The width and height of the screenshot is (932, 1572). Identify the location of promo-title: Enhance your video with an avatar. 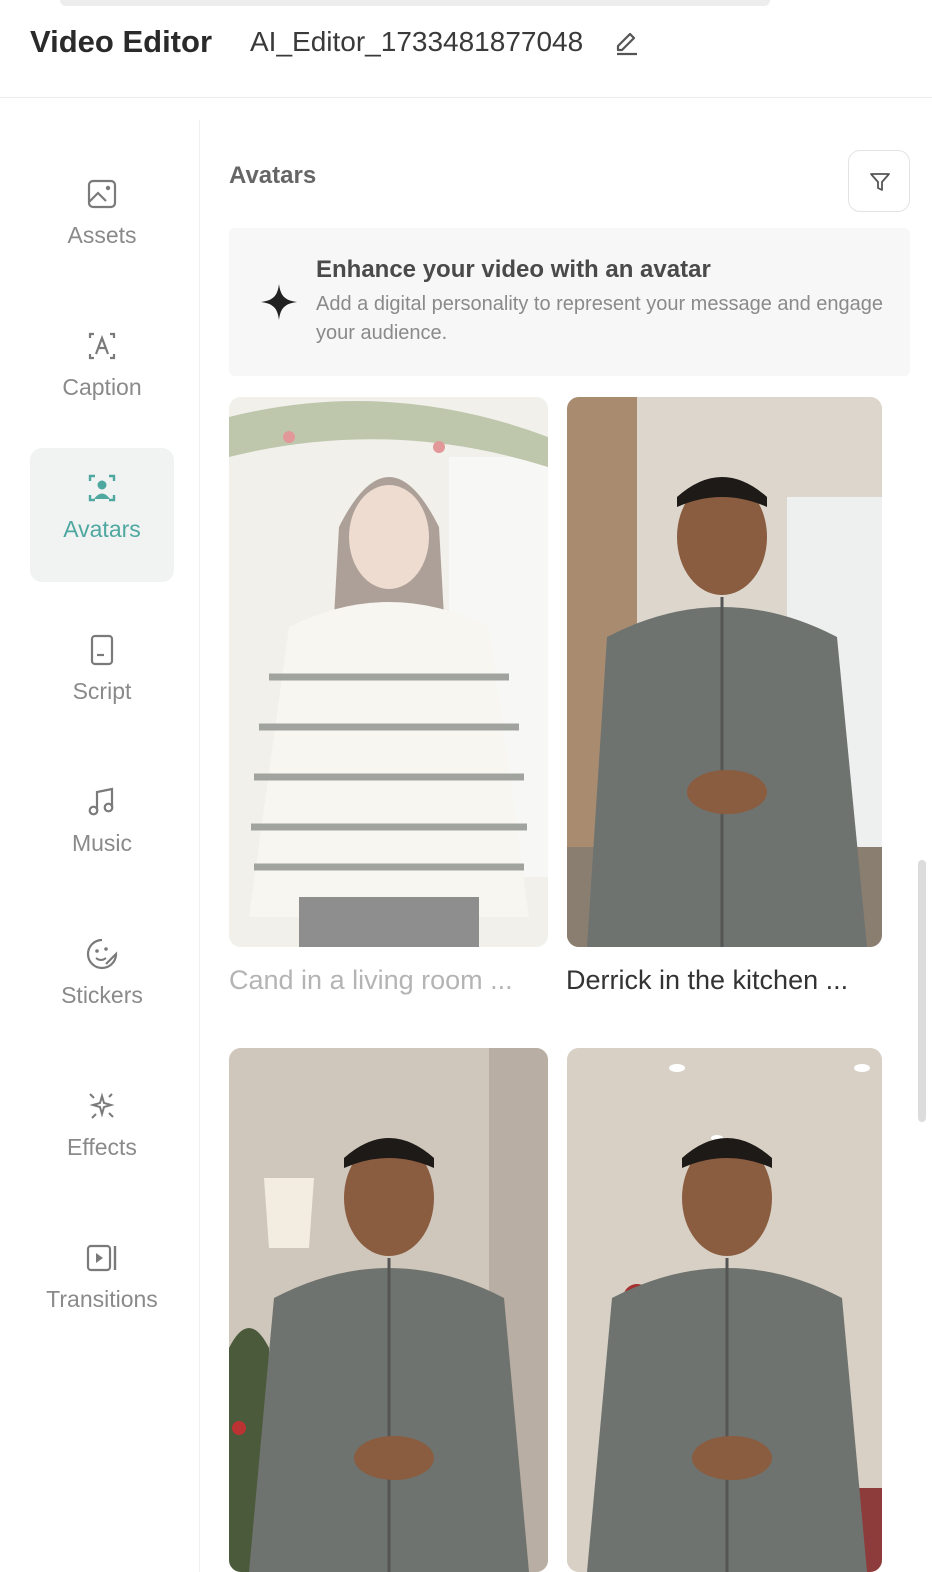
(513, 269).